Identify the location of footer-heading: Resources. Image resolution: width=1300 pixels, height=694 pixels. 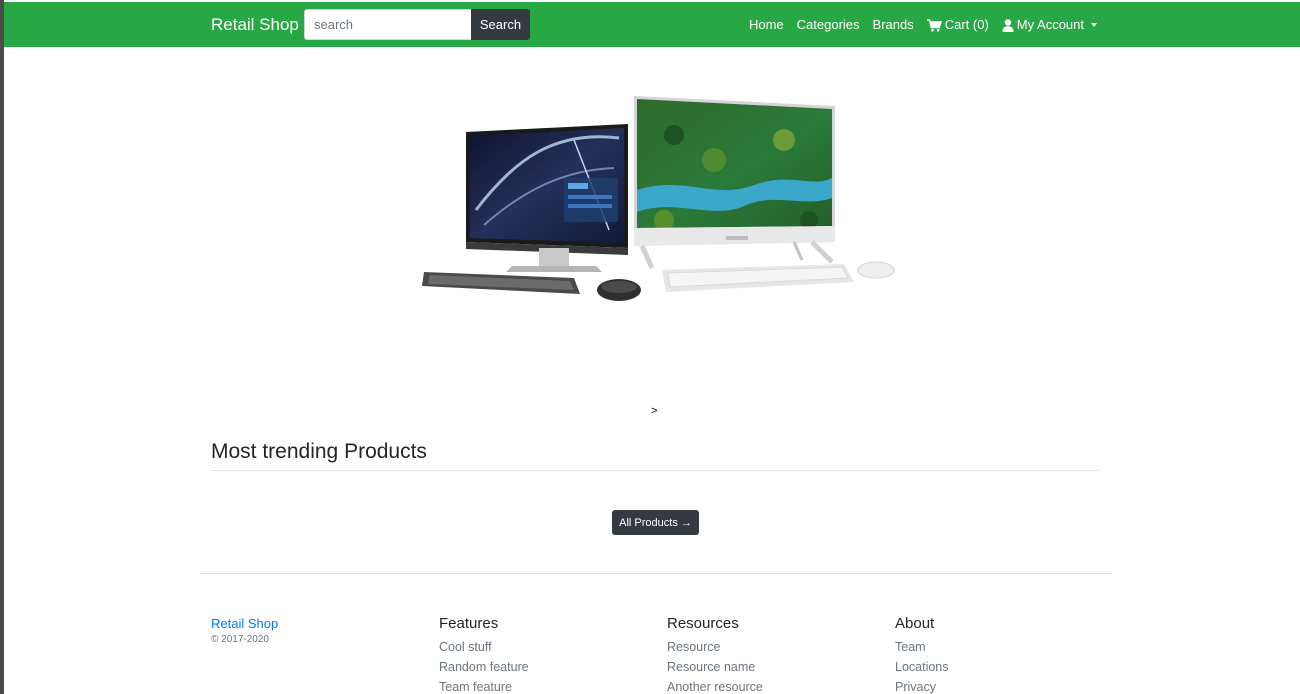
(703, 623).